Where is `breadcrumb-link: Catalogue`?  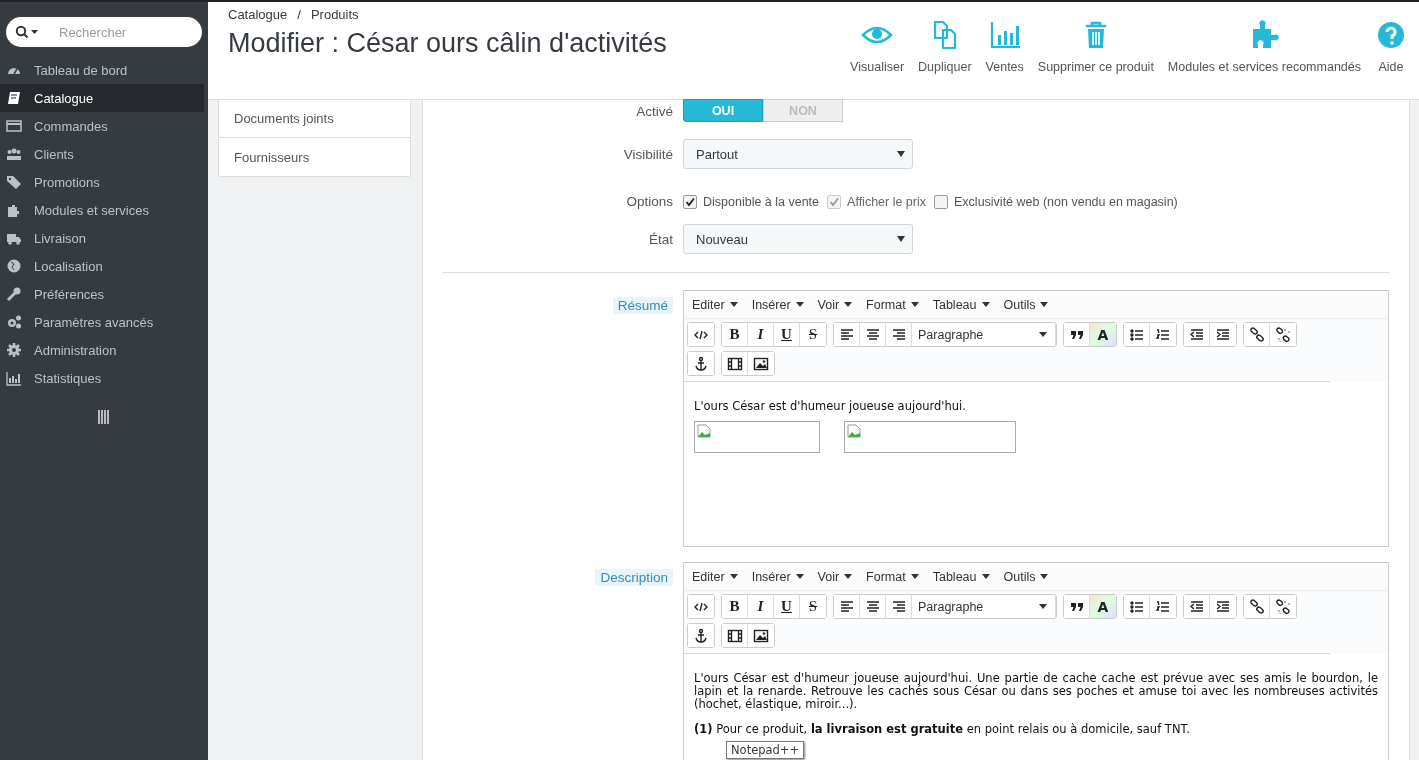
breadcrumb-link: Catalogue is located at coordinates (258, 14).